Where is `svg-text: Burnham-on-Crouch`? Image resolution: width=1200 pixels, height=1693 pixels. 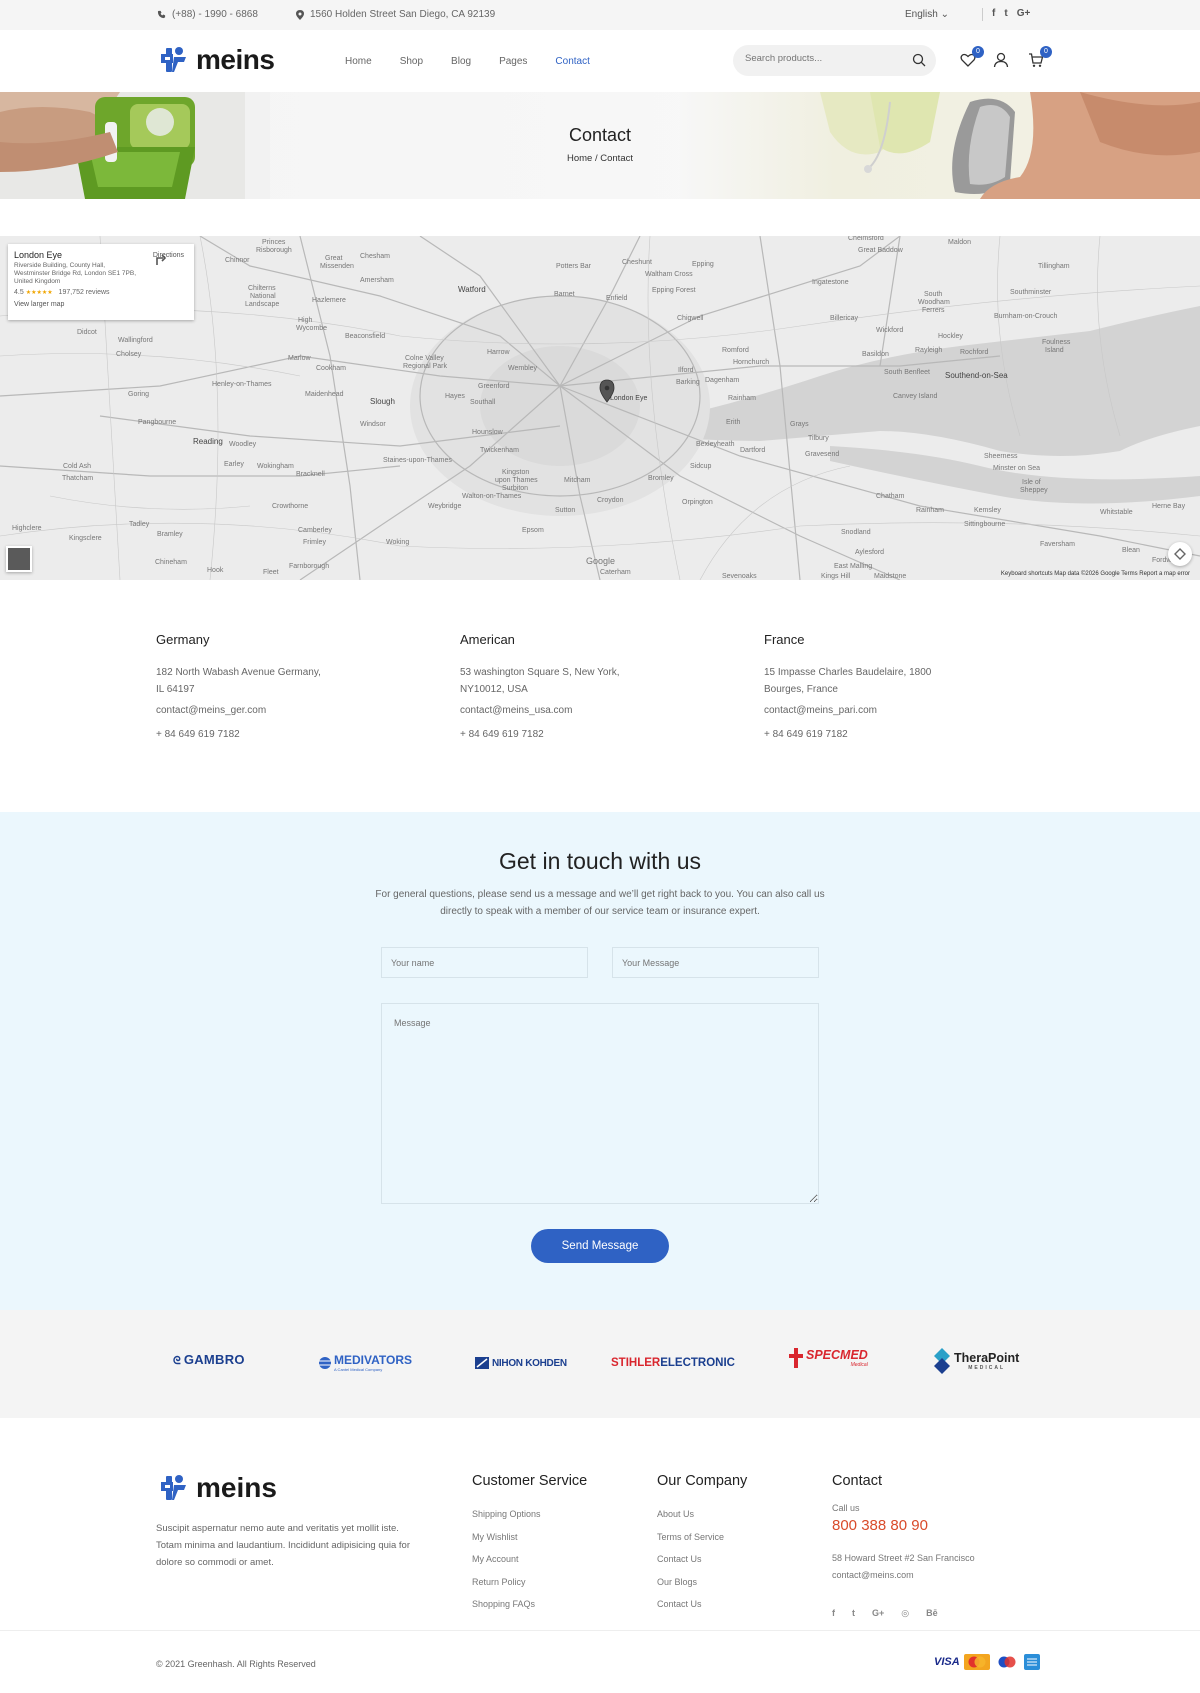
svg-text: Burnham-on-Crouch is located at coordinates (1026, 316).